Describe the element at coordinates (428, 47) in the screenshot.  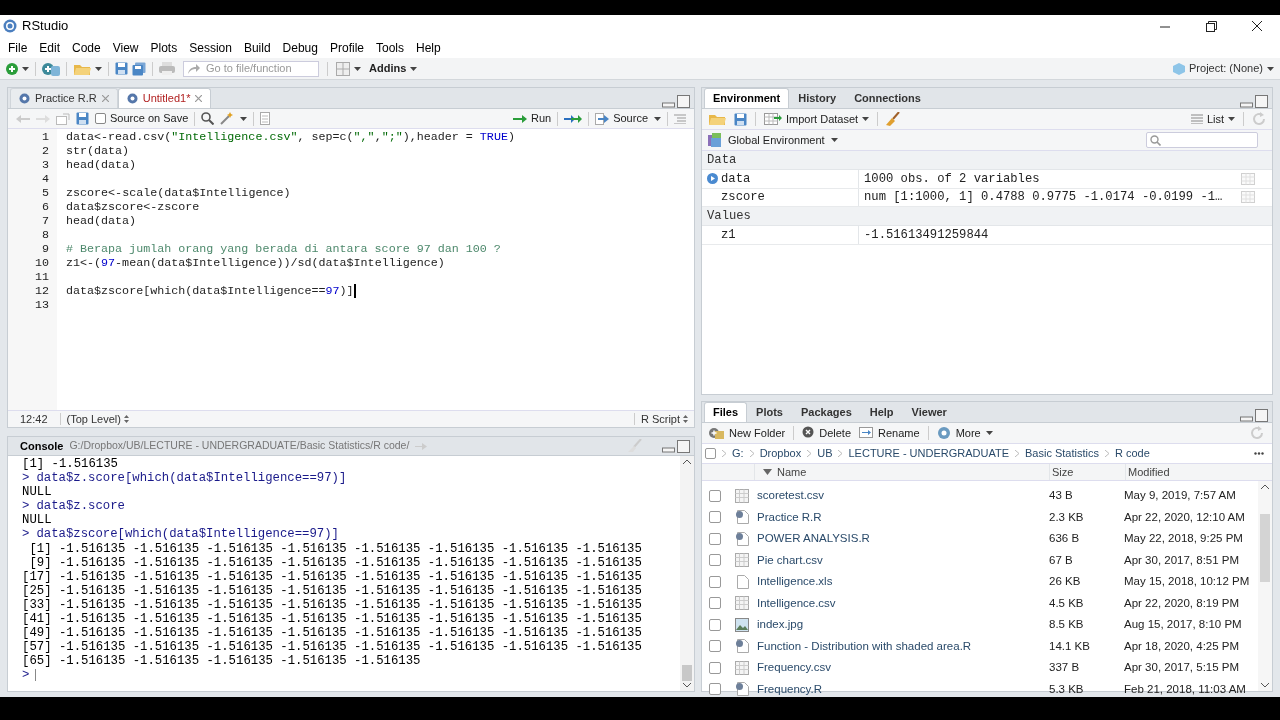
I see `menu-item: Help` at that location.